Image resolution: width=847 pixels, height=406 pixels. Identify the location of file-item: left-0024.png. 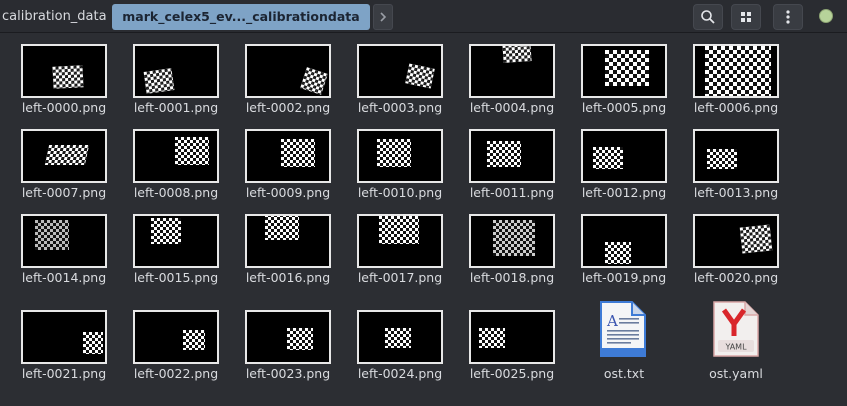
(406, 352).